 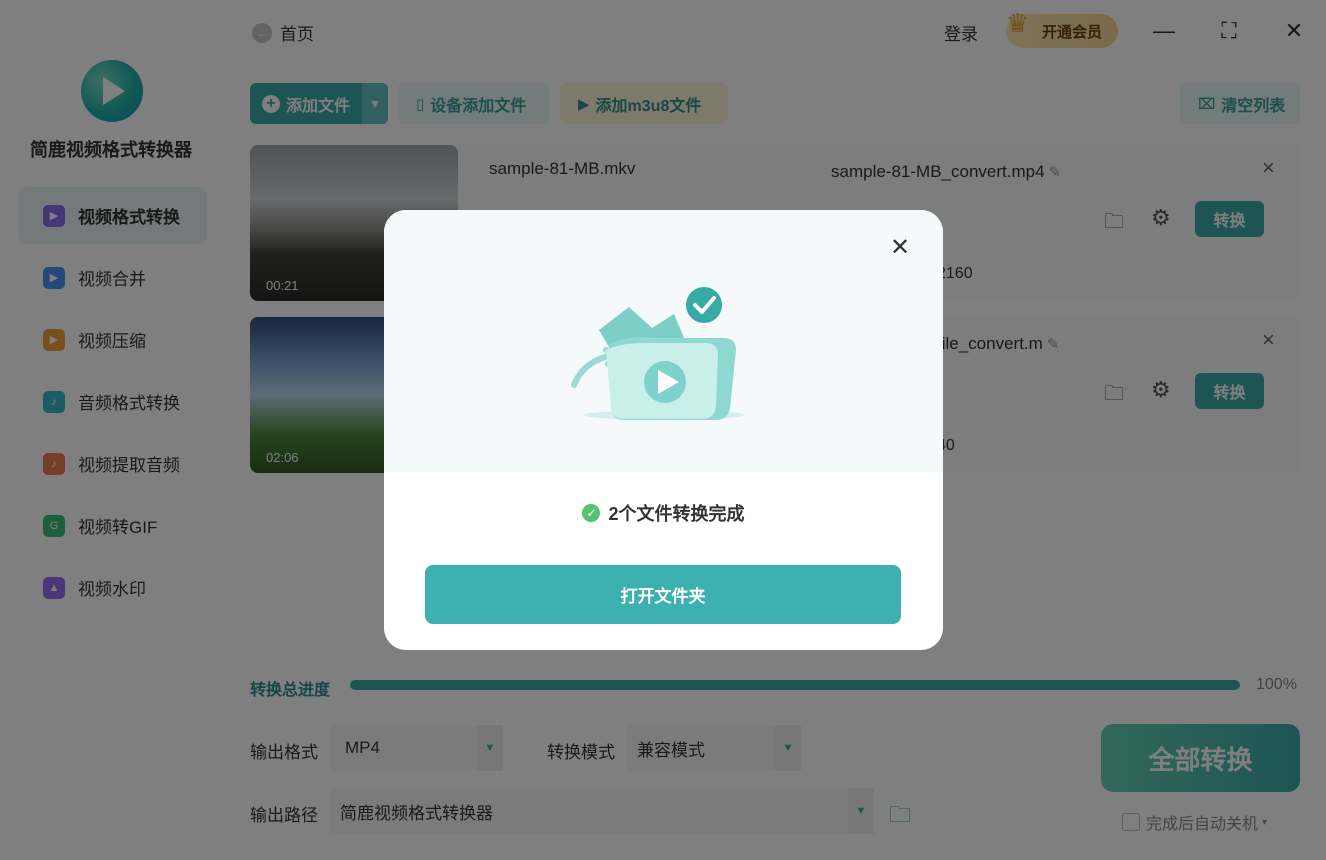 What do you see at coordinates (657, 353) in the screenshot?
I see `folder-success-illustration` at bounding box center [657, 353].